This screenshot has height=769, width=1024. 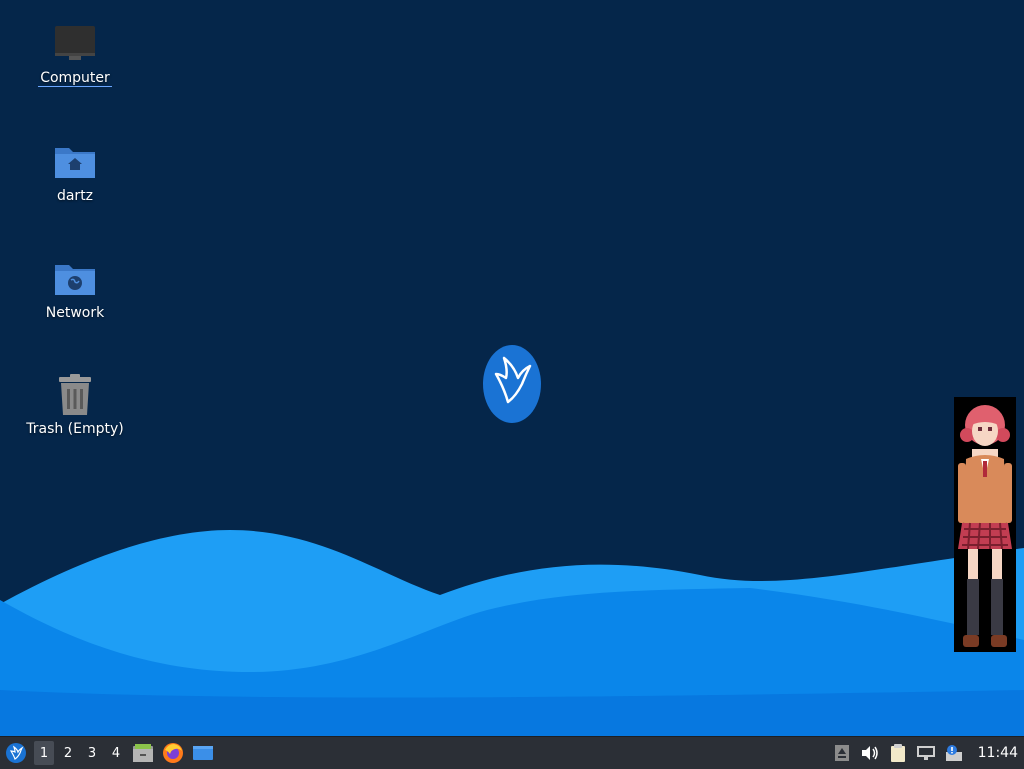 I want to click on taskbar: 1 2 3 4 11:44, so click(x=512, y=752).